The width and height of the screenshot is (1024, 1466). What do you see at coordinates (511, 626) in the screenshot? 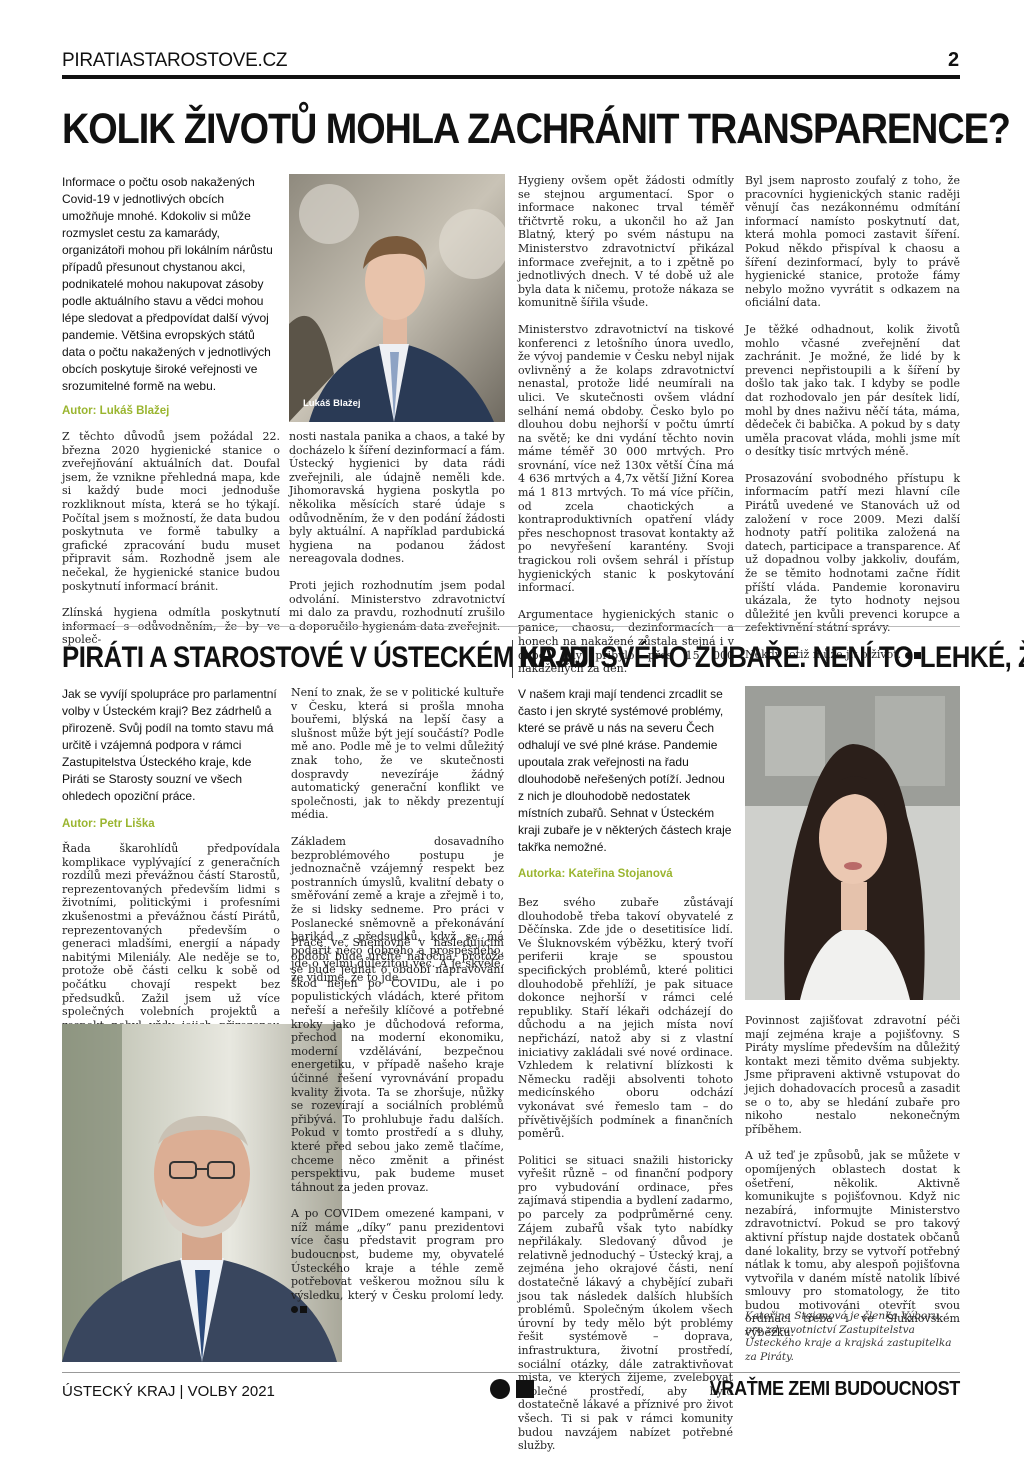
I see `section-divider` at bounding box center [511, 626].